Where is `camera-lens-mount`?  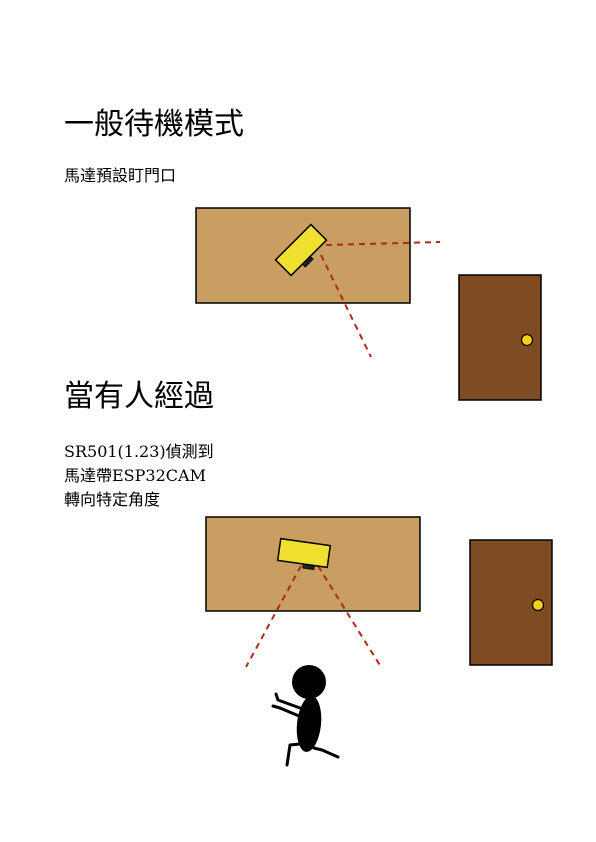 camera-lens-mount is located at coordinates (308, 567).